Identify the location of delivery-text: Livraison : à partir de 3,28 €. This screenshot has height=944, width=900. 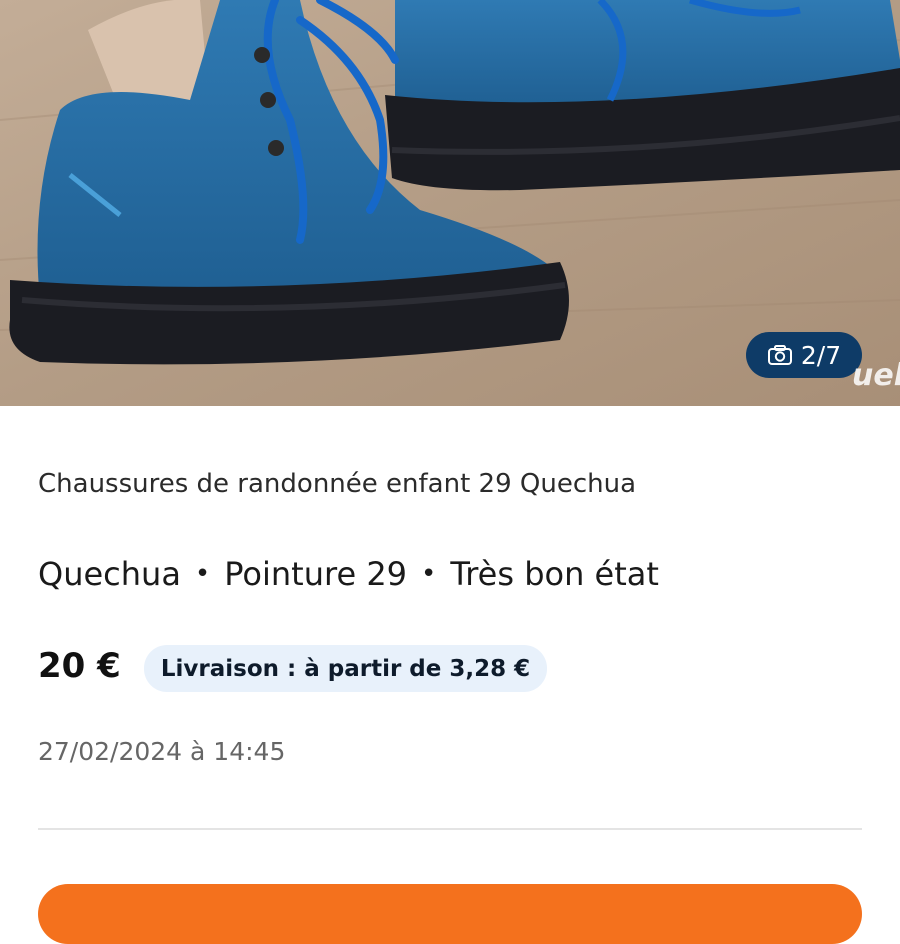
(345, 668).